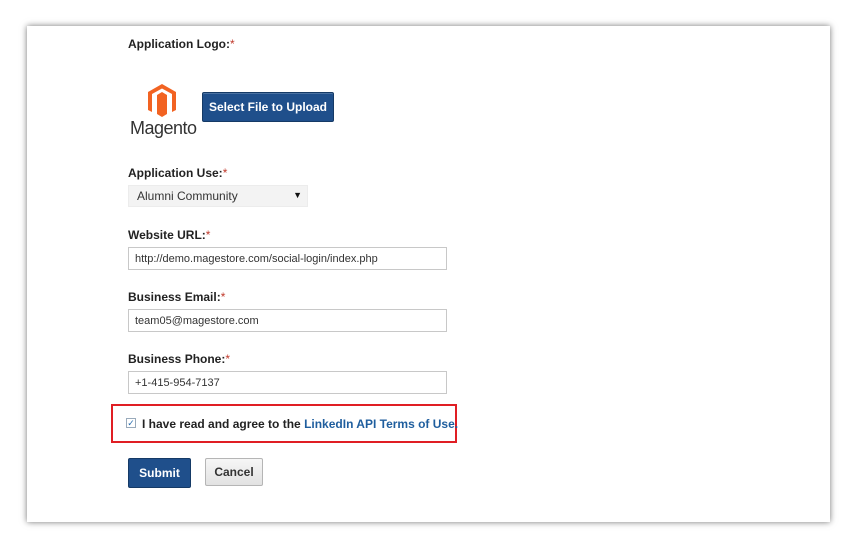 This screenshot has width=856, height=548. Describe the element at coordinates (177, 297) in the screenshot. I see `business-email-label: Business Email:*` at that location.